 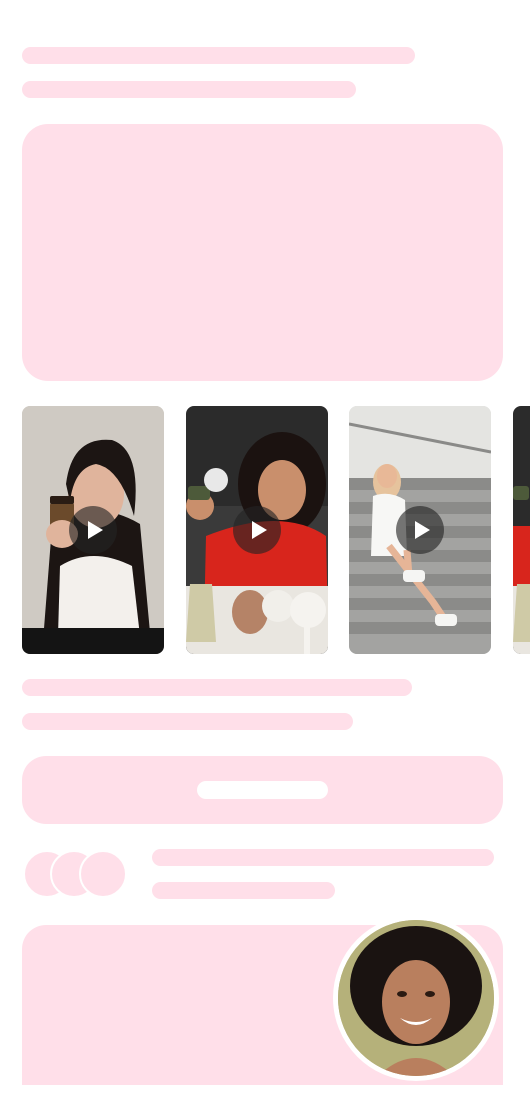 I want to click on smiling-woman-portrait, so click(x=416, y=998).